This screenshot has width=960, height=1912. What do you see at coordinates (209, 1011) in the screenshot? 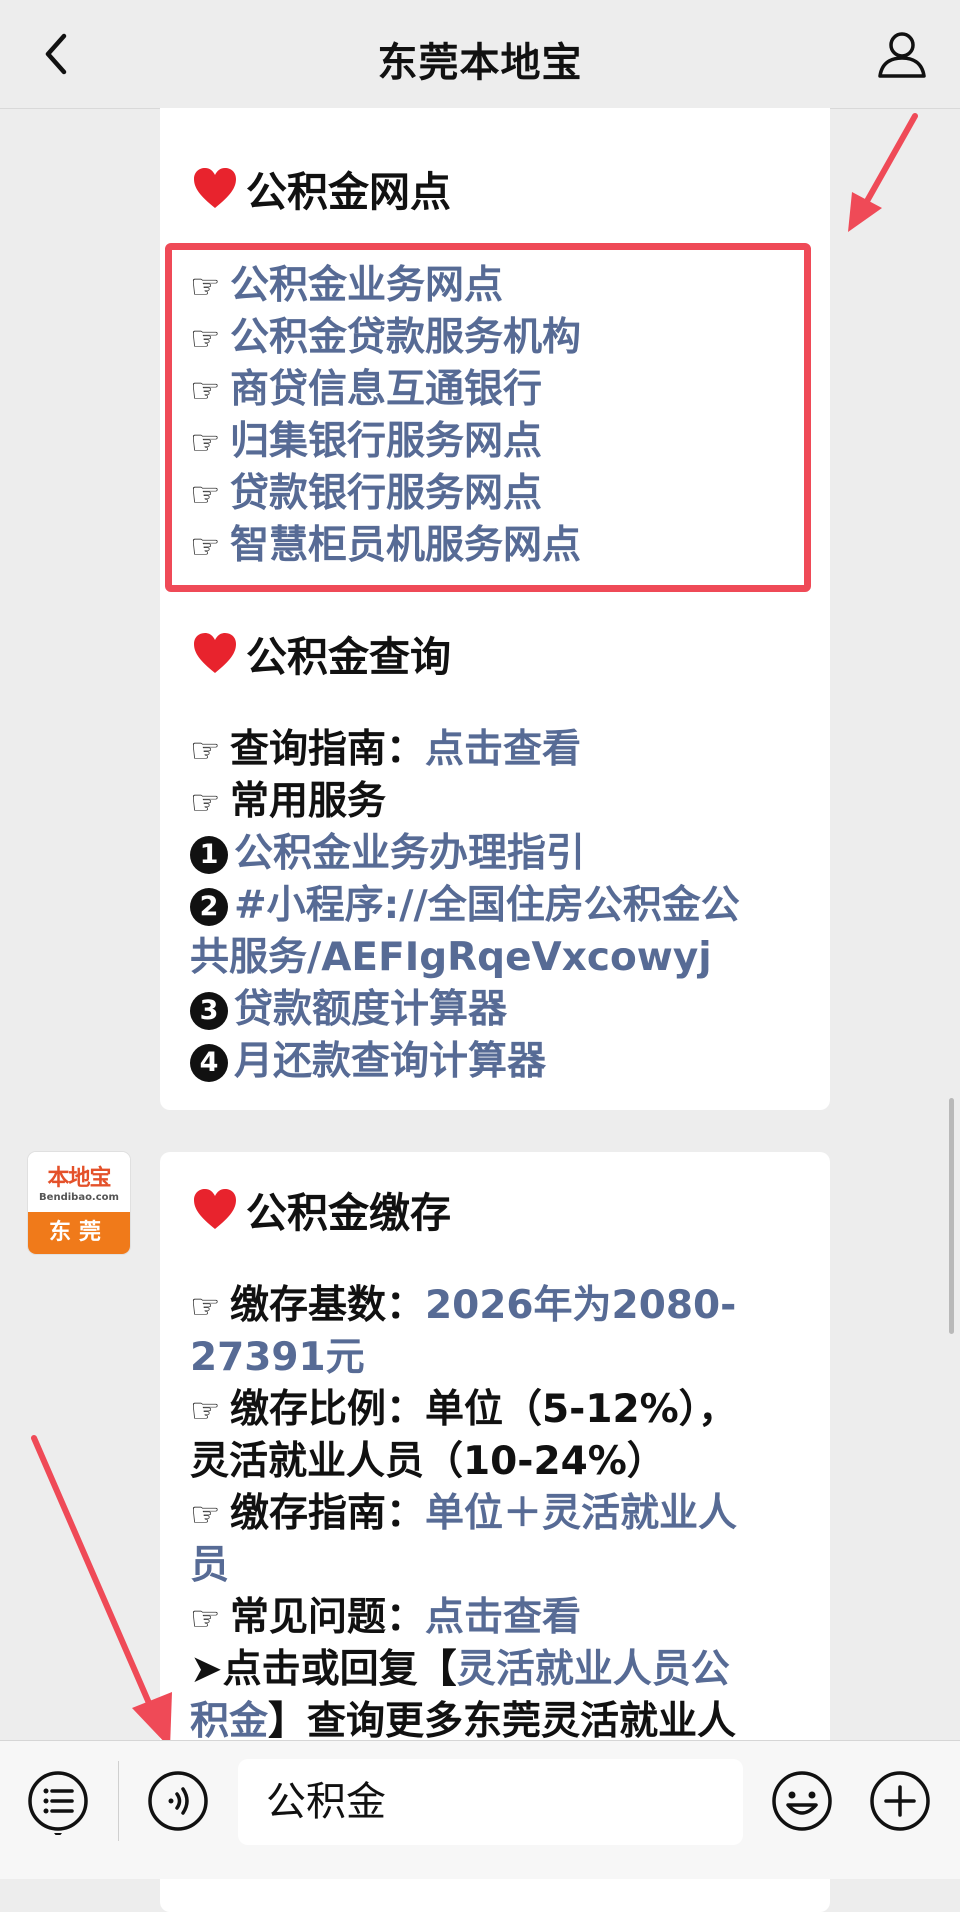
I see `number-badge: 3` at bounding box center [209, 1011].